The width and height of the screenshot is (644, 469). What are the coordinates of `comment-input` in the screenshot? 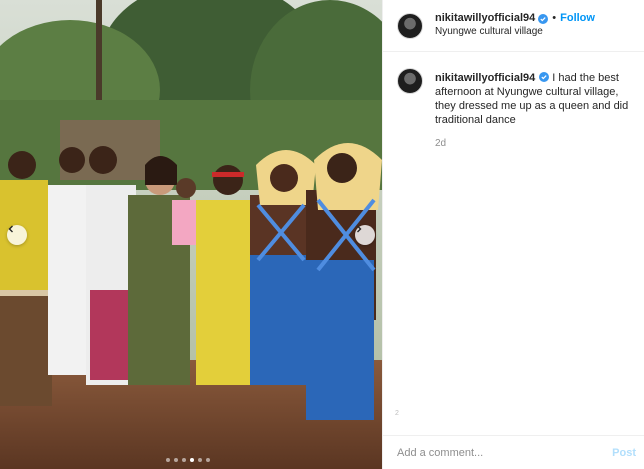 It's located at (492, 452).